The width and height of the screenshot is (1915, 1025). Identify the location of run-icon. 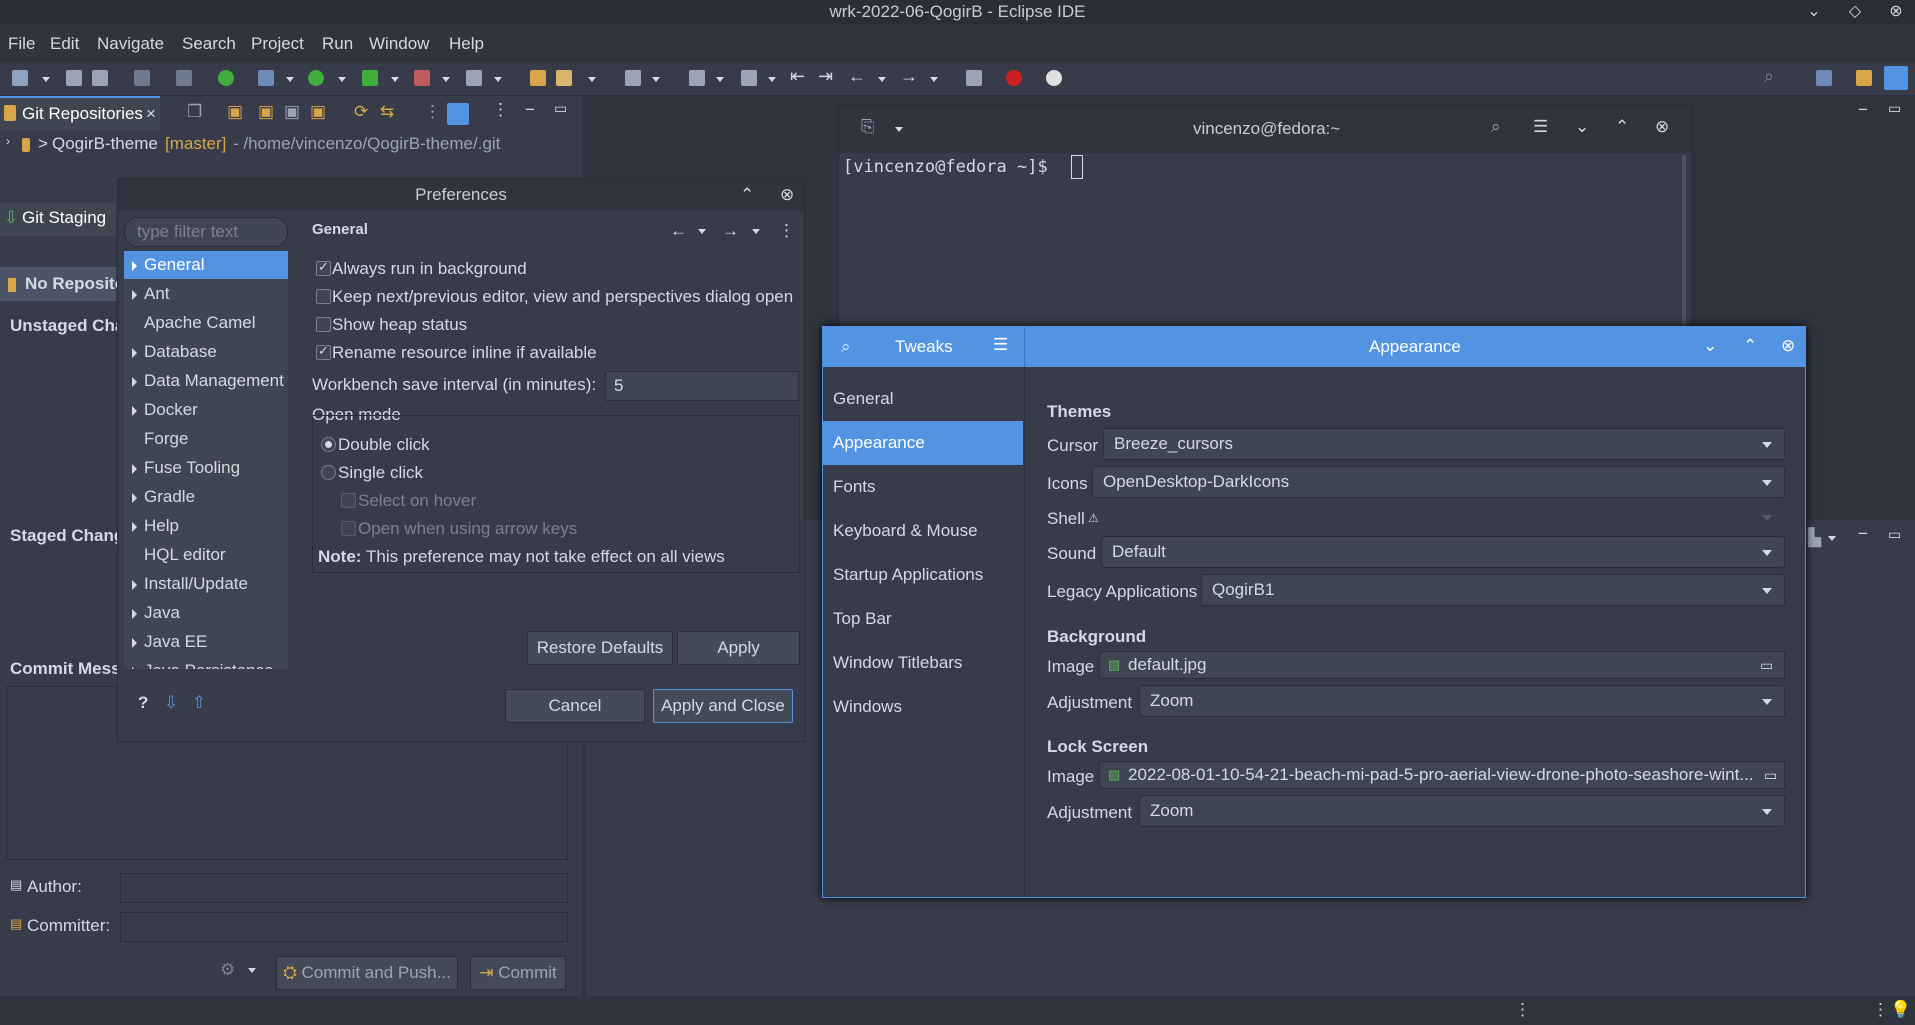
(316, 78).